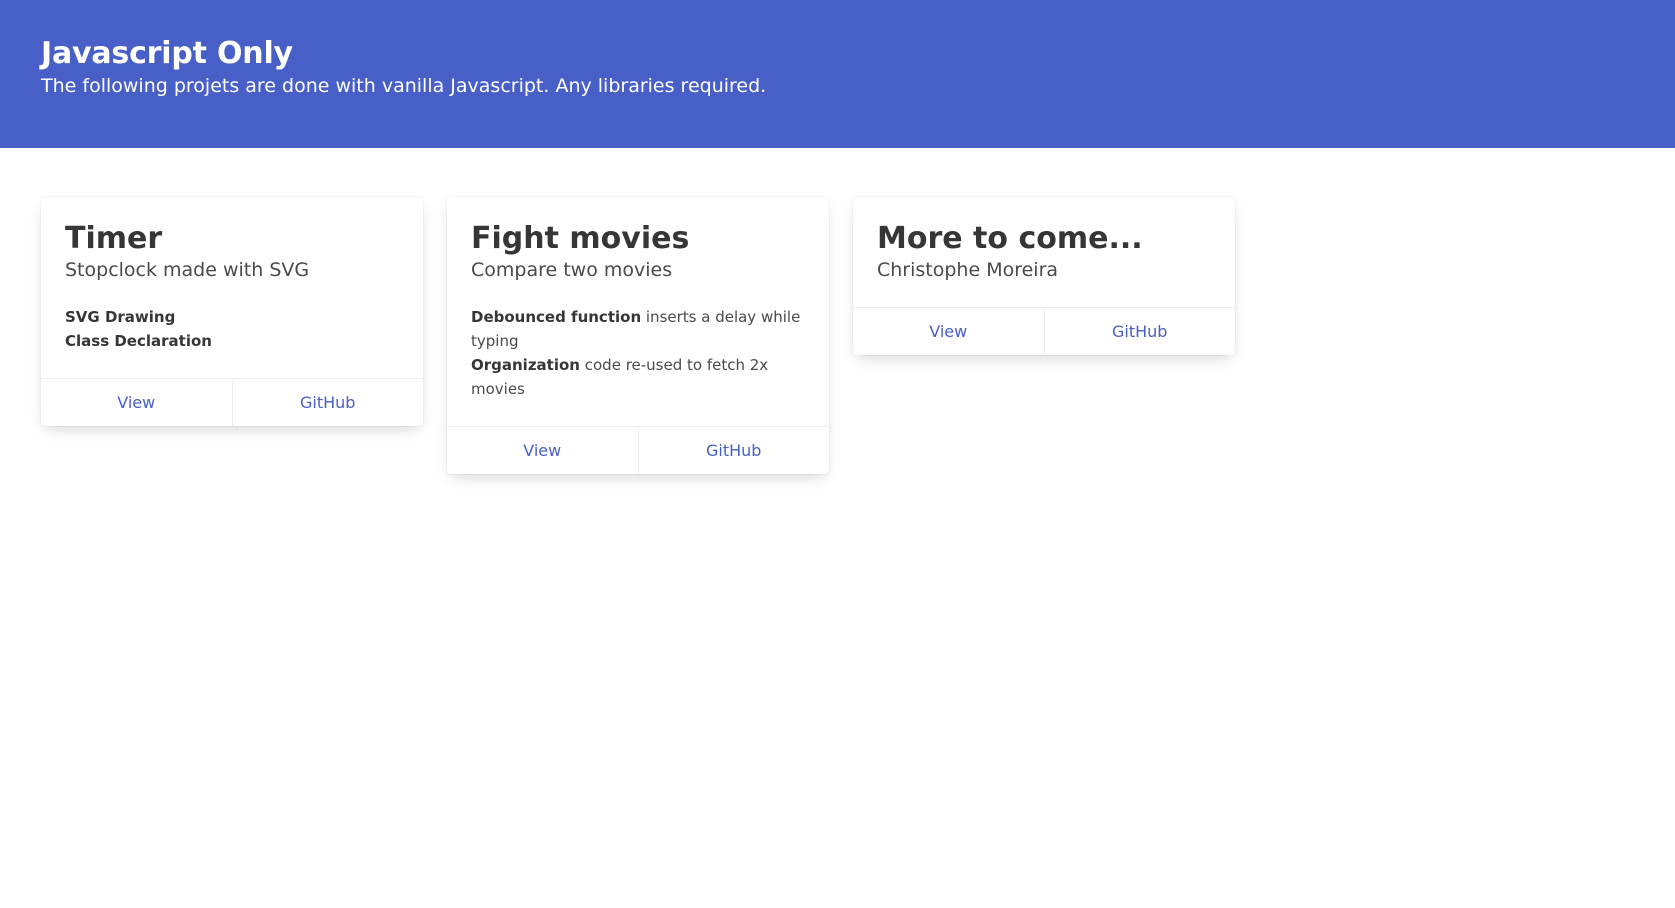 The image size is (1675, 908). What do you see at coordinates (187, 270) in the screenshot?
I see `card-subtitle: Stopclock made with SVG` at bounding box center [187, 270].